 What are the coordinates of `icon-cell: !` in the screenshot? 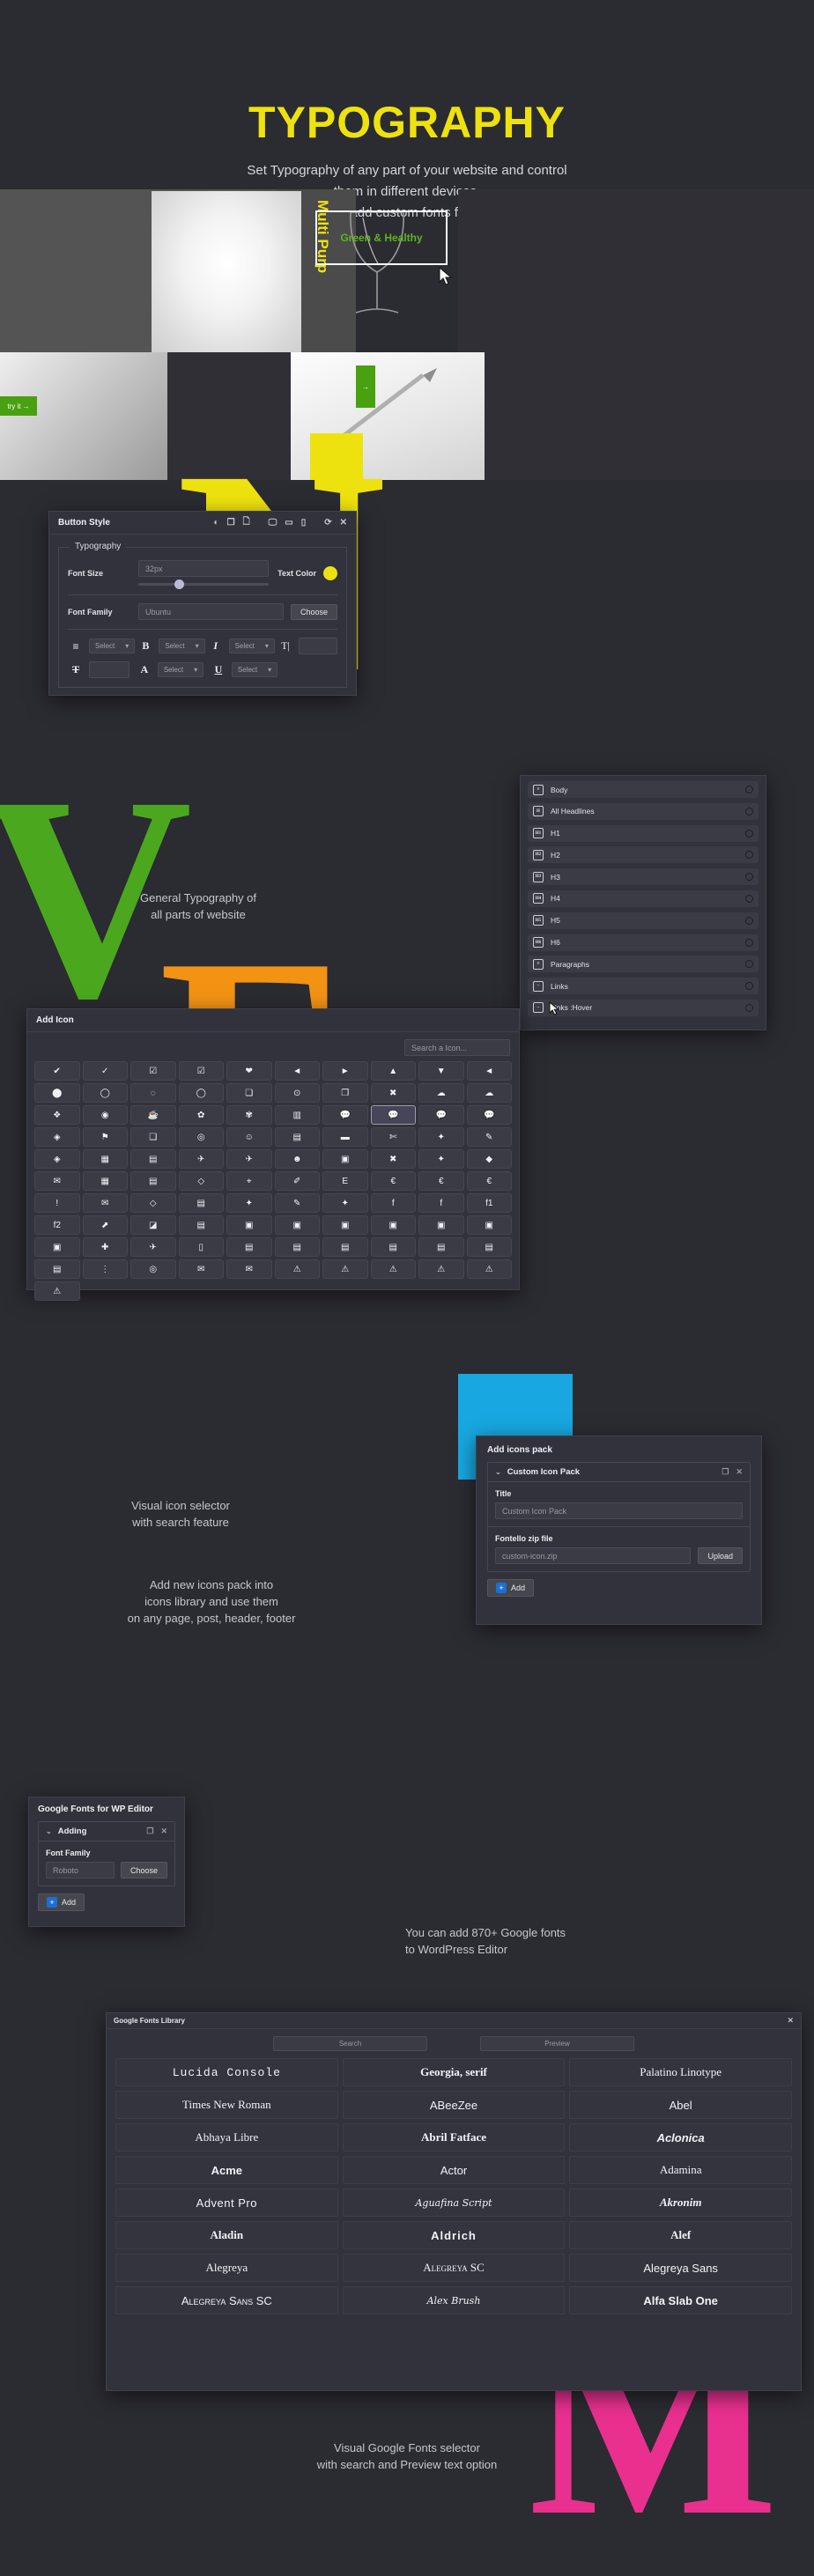 It's located at (57, 1203).